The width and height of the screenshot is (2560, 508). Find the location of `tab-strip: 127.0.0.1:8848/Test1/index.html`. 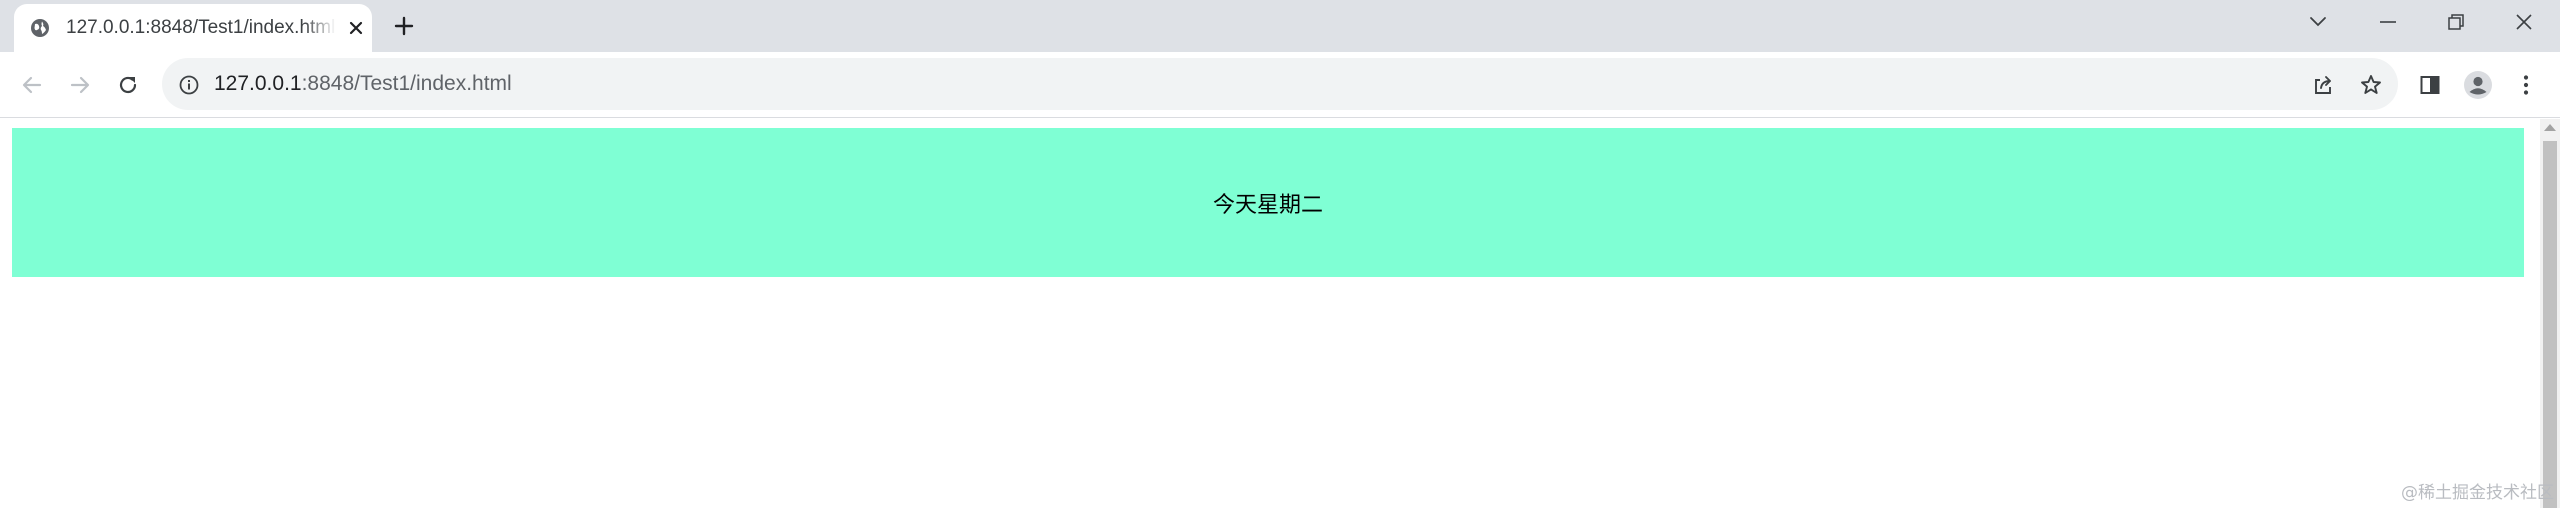

tab-strip: 127.0.0.1:8848/Test1/index.html is located at coordinates (1280, 26).